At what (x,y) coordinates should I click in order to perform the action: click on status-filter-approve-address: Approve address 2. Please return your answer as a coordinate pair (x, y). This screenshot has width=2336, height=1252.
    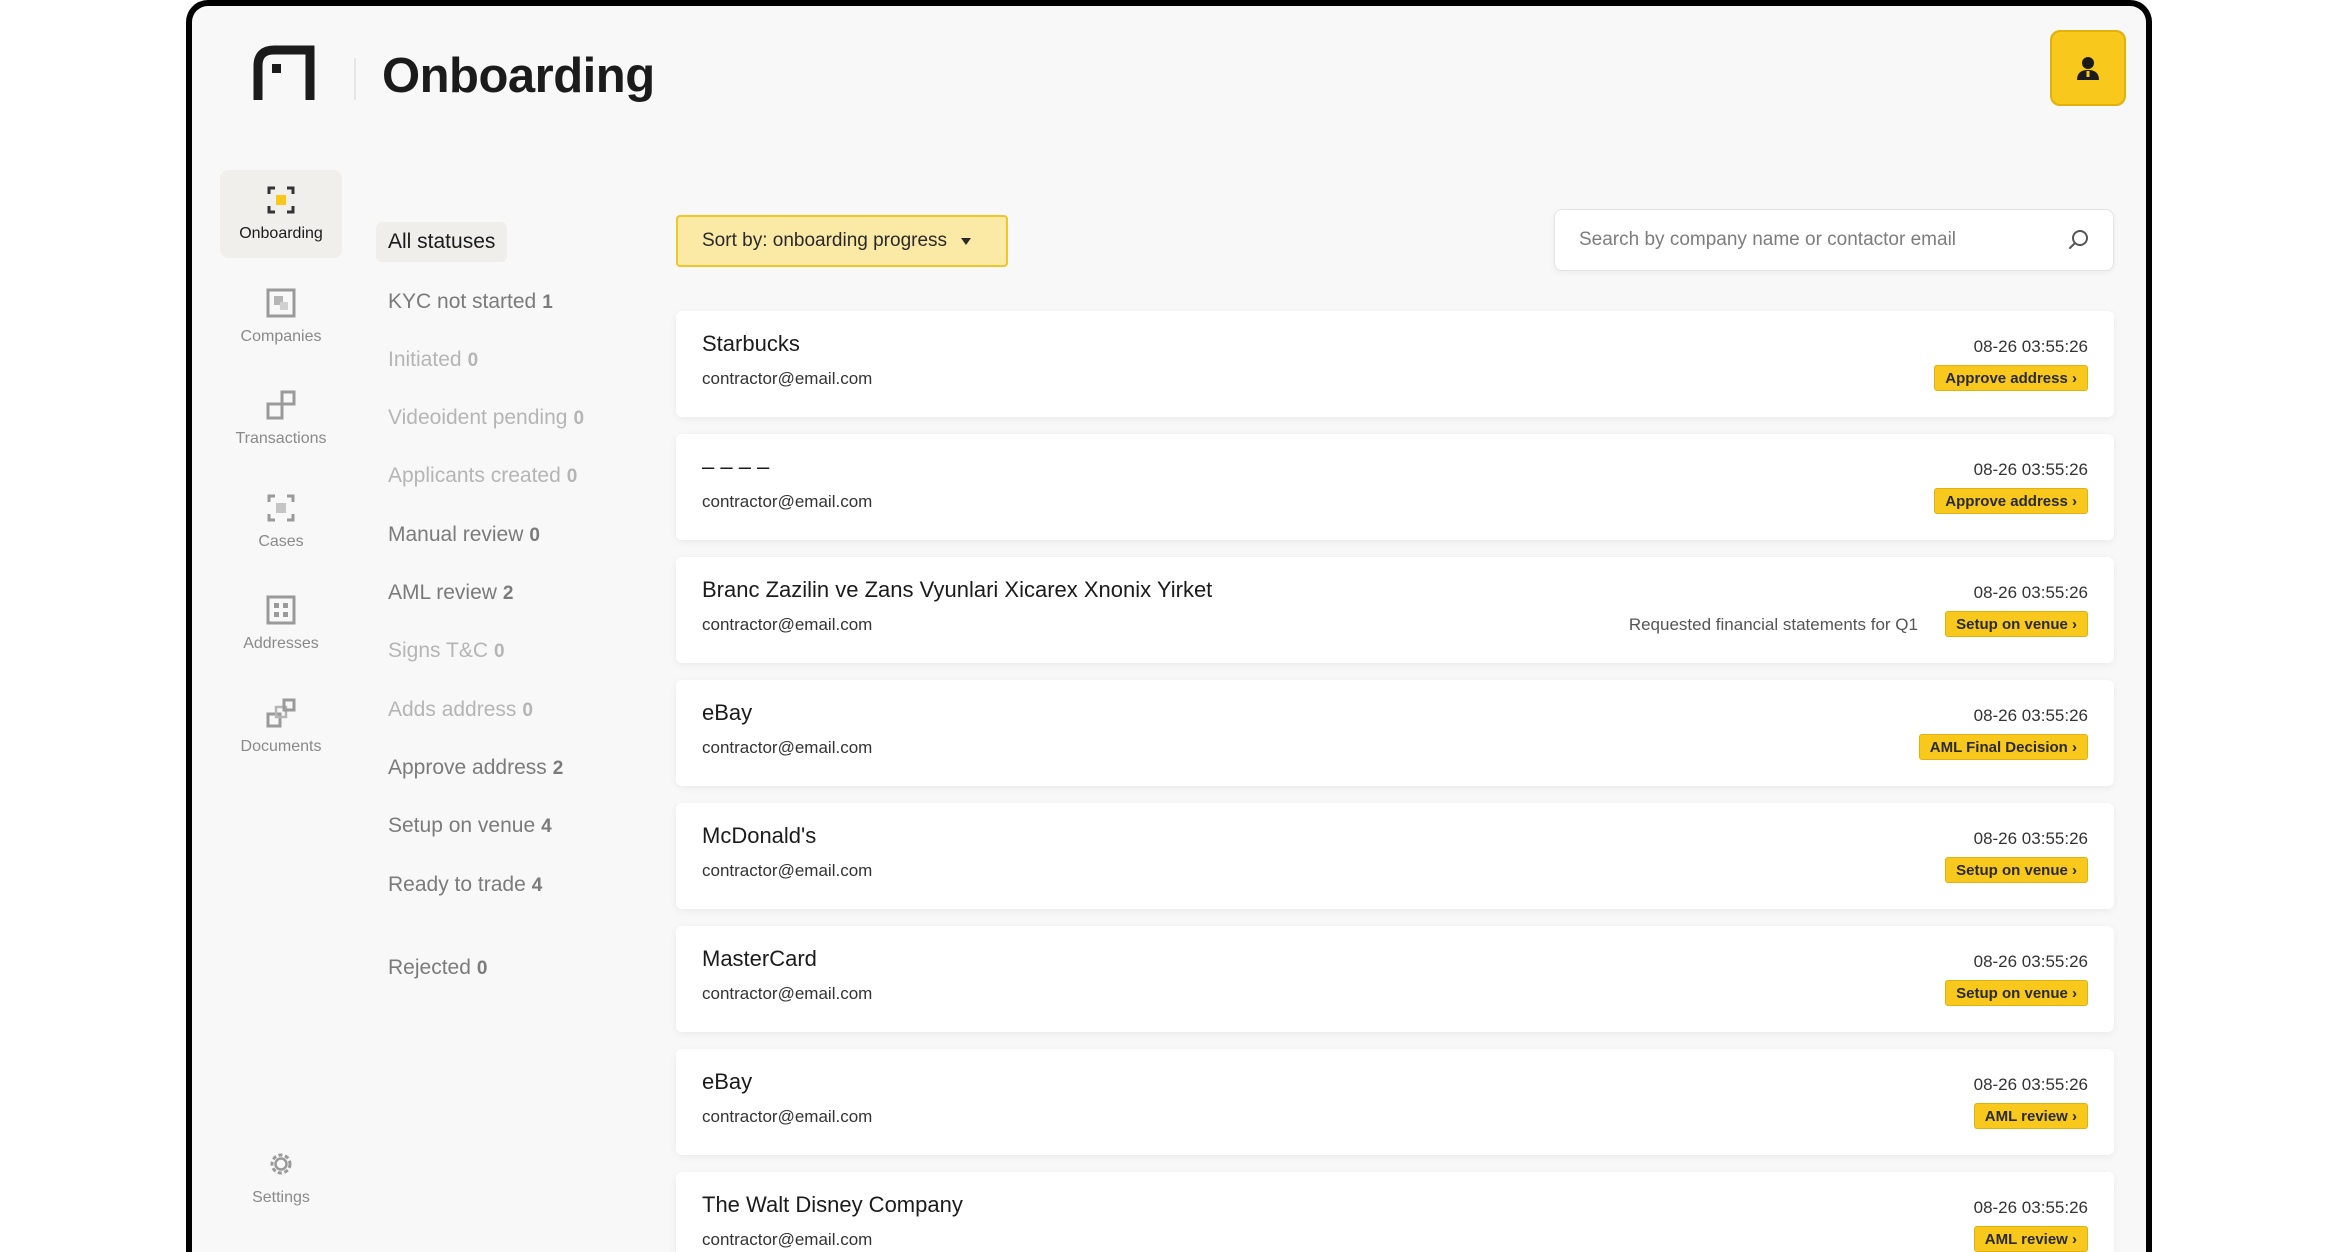
    Looking at the image, I should click on (475, 768).